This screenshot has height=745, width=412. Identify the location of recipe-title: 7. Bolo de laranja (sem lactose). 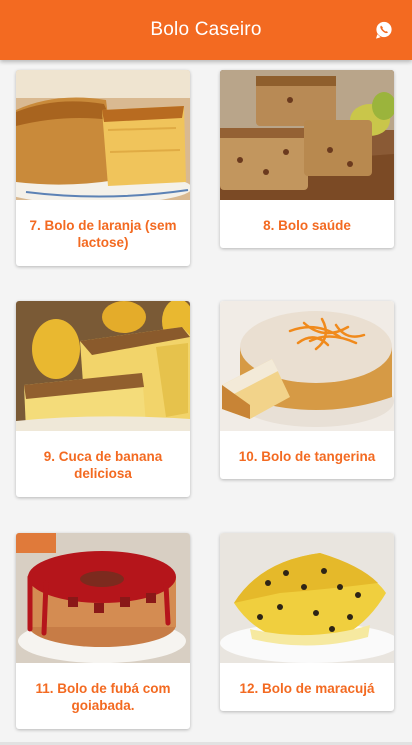
(103, 234).